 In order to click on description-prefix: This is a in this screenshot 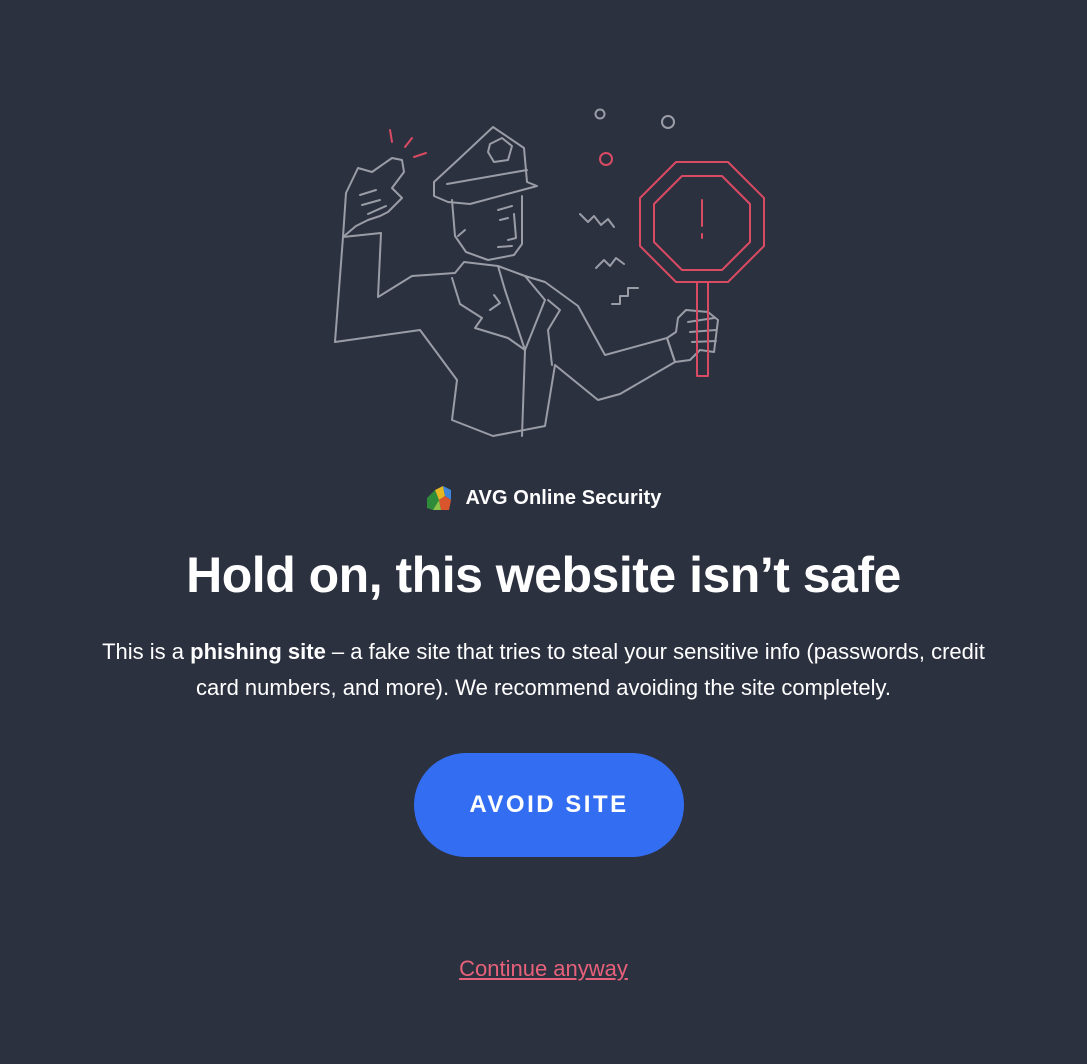, I will do `click(146, 651)`.